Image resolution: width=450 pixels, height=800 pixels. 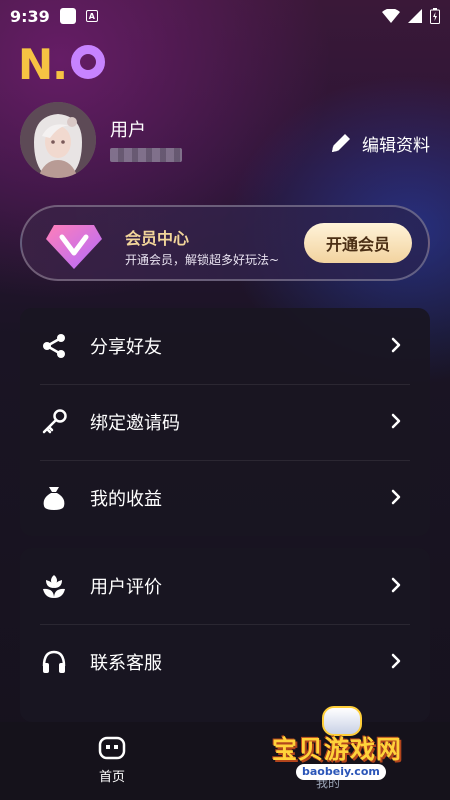 What do you see at coordinates (358, 243) in the screenshot?
I see `open-vip-button: 开通会员` at bounding box center [358, 243].